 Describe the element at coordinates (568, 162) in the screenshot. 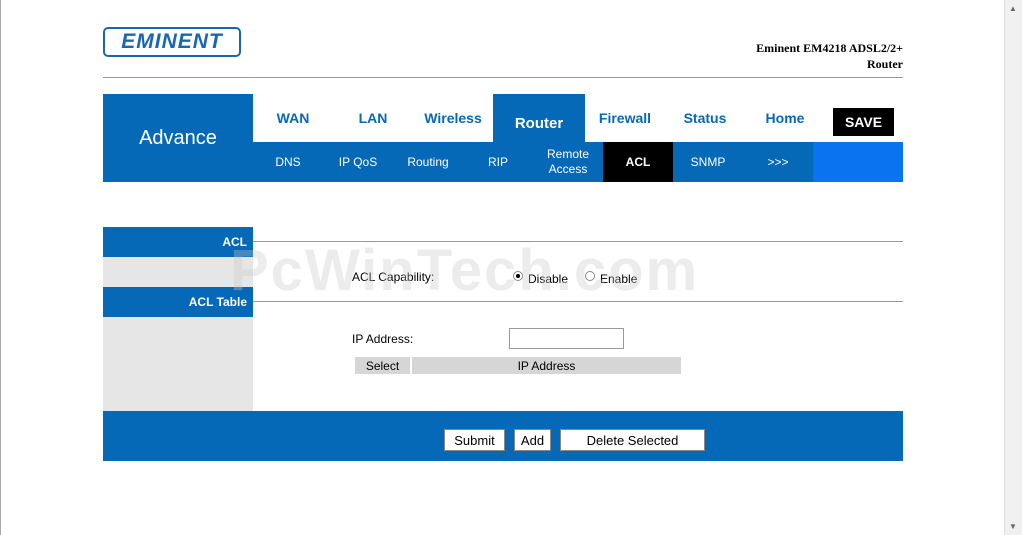

I see `subtab-remote-access: Remote Access` at that location.